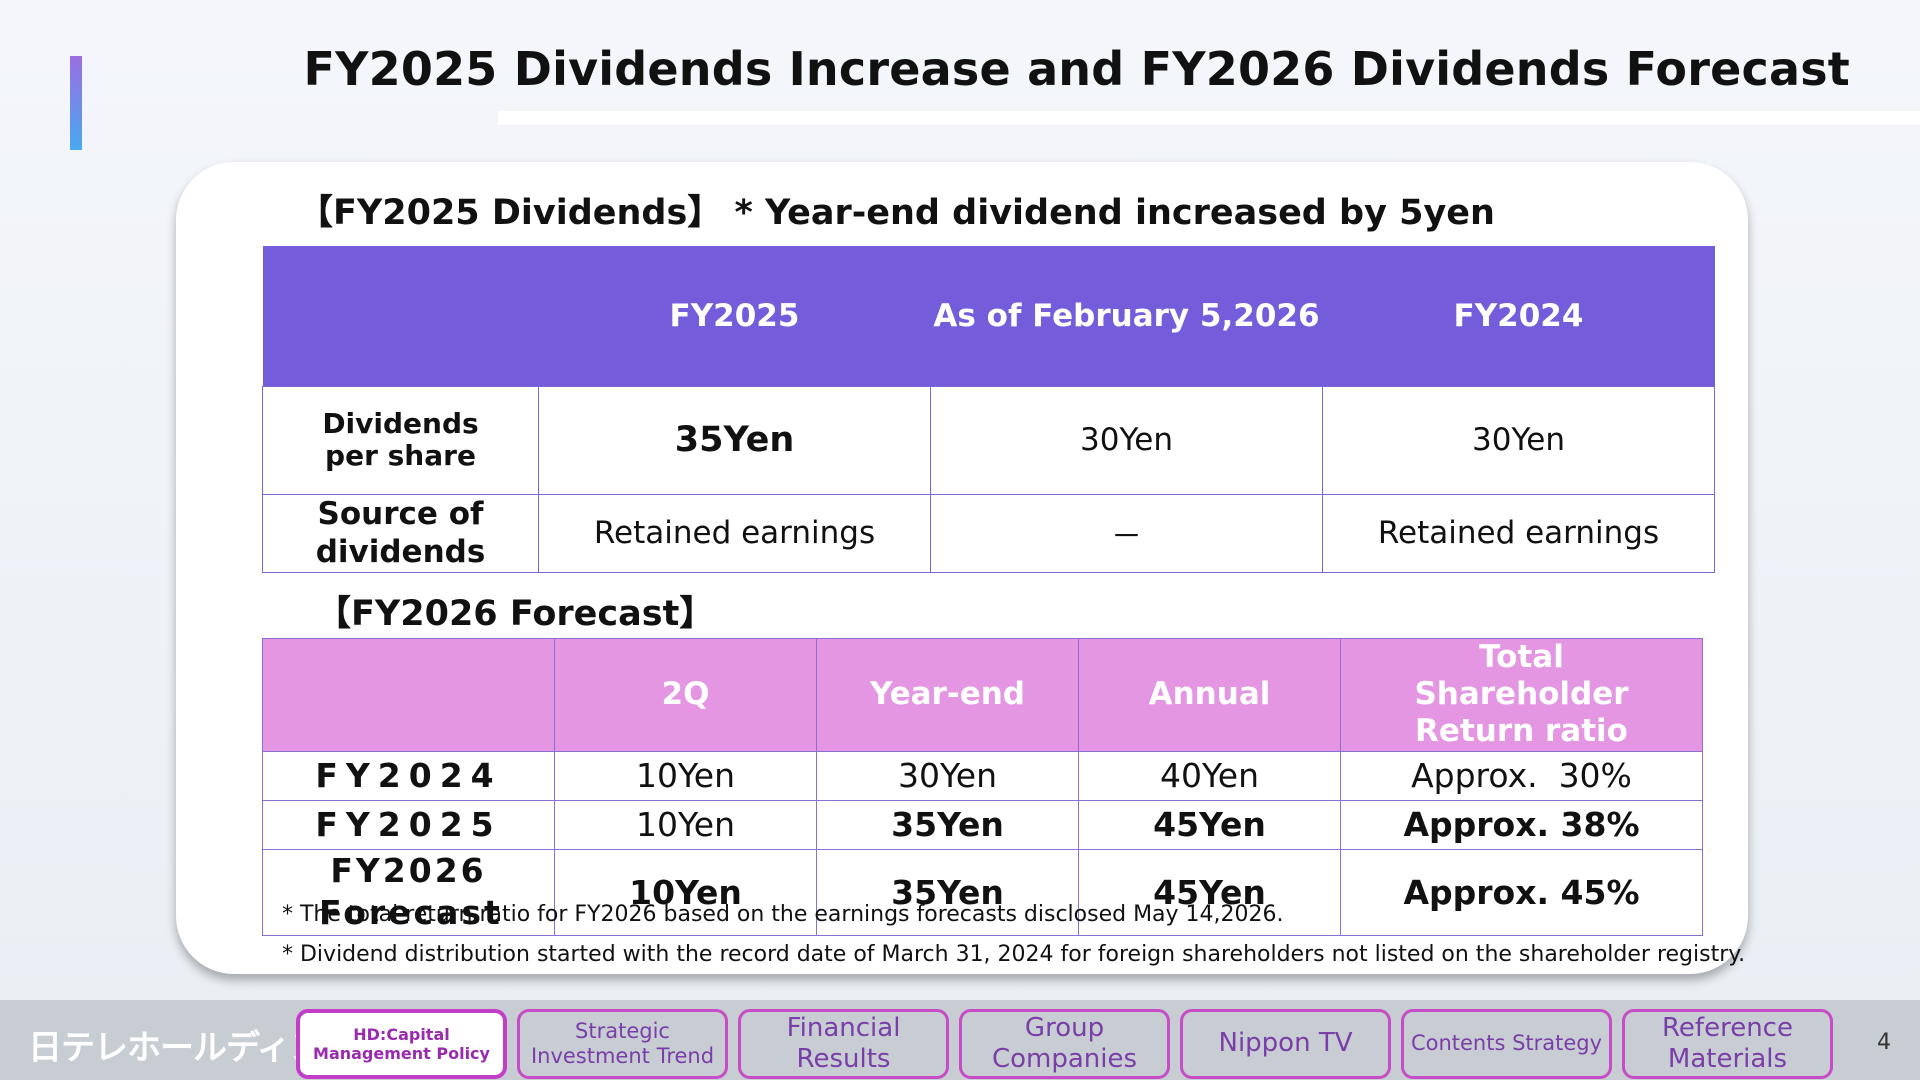  What do you see at coordinates (734, 316) in the screenshot?
I see `column-header: FY2025` at bounding box center [734, 316].